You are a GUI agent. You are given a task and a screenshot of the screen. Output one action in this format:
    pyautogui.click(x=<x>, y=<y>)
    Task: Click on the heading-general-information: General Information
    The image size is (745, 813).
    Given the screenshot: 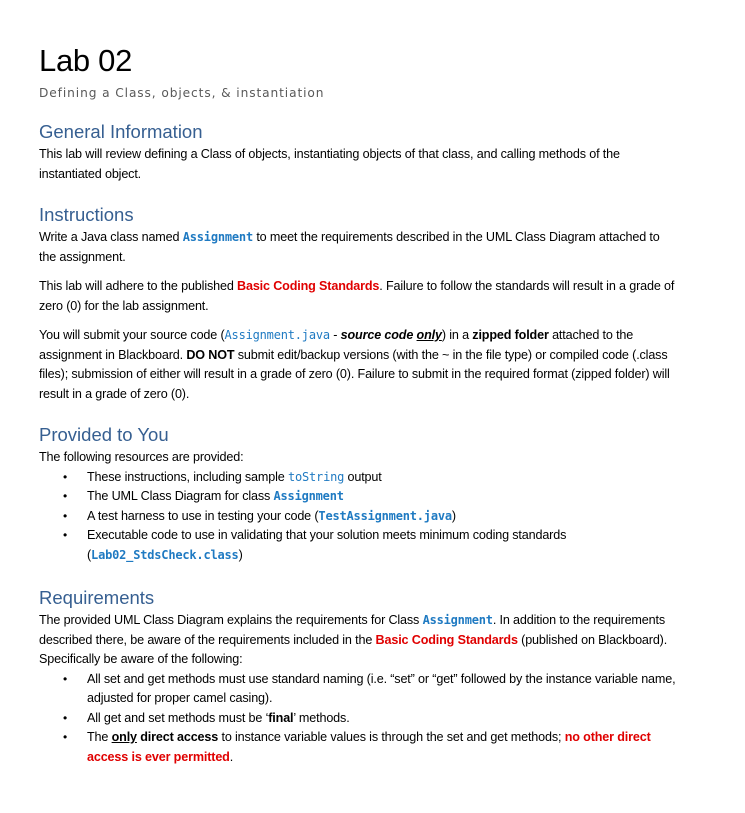 What is the action you would take?
    pyautogui.click(x=121, y=131)
    